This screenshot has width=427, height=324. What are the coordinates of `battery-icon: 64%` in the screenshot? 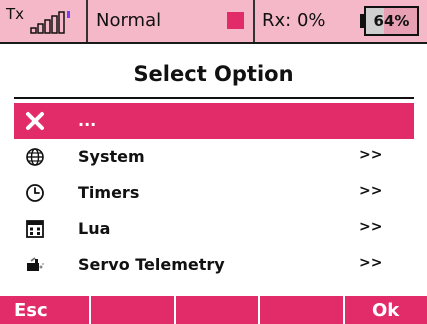 It's located at (391, 21).